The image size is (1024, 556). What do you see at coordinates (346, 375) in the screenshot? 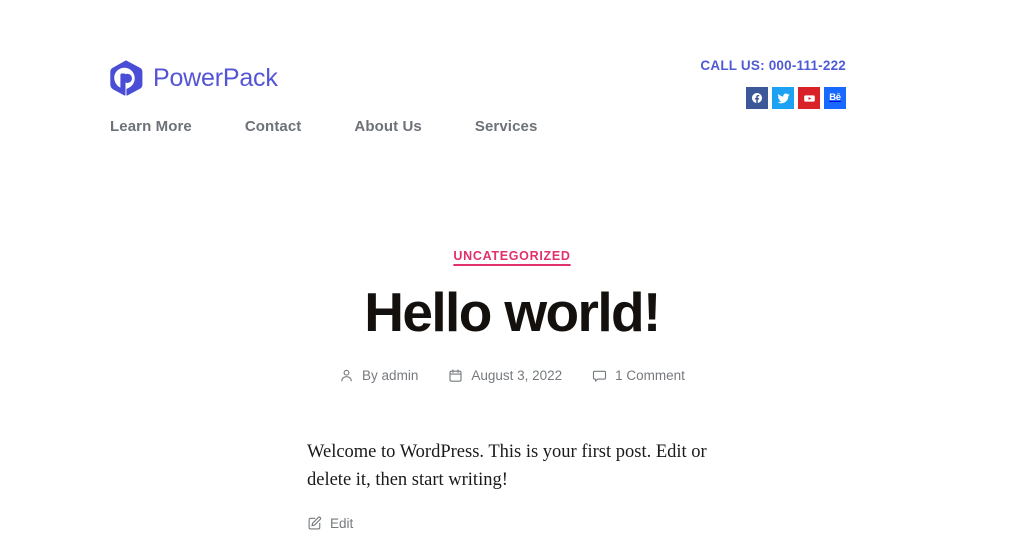
I see `person-icon` at bounding box center [346, 375].